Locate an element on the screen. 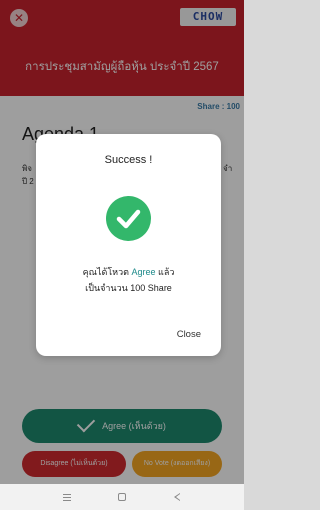 This screenshot has height=510, width=320. close-button: Close is located at coordinates (189, 334).